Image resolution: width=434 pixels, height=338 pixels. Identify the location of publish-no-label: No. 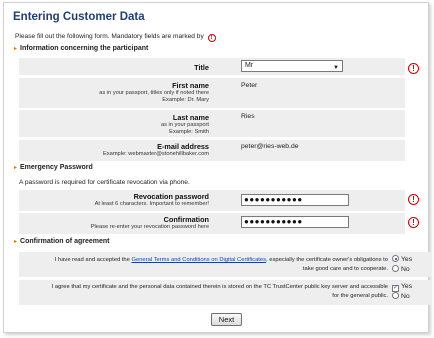
(405, 296).